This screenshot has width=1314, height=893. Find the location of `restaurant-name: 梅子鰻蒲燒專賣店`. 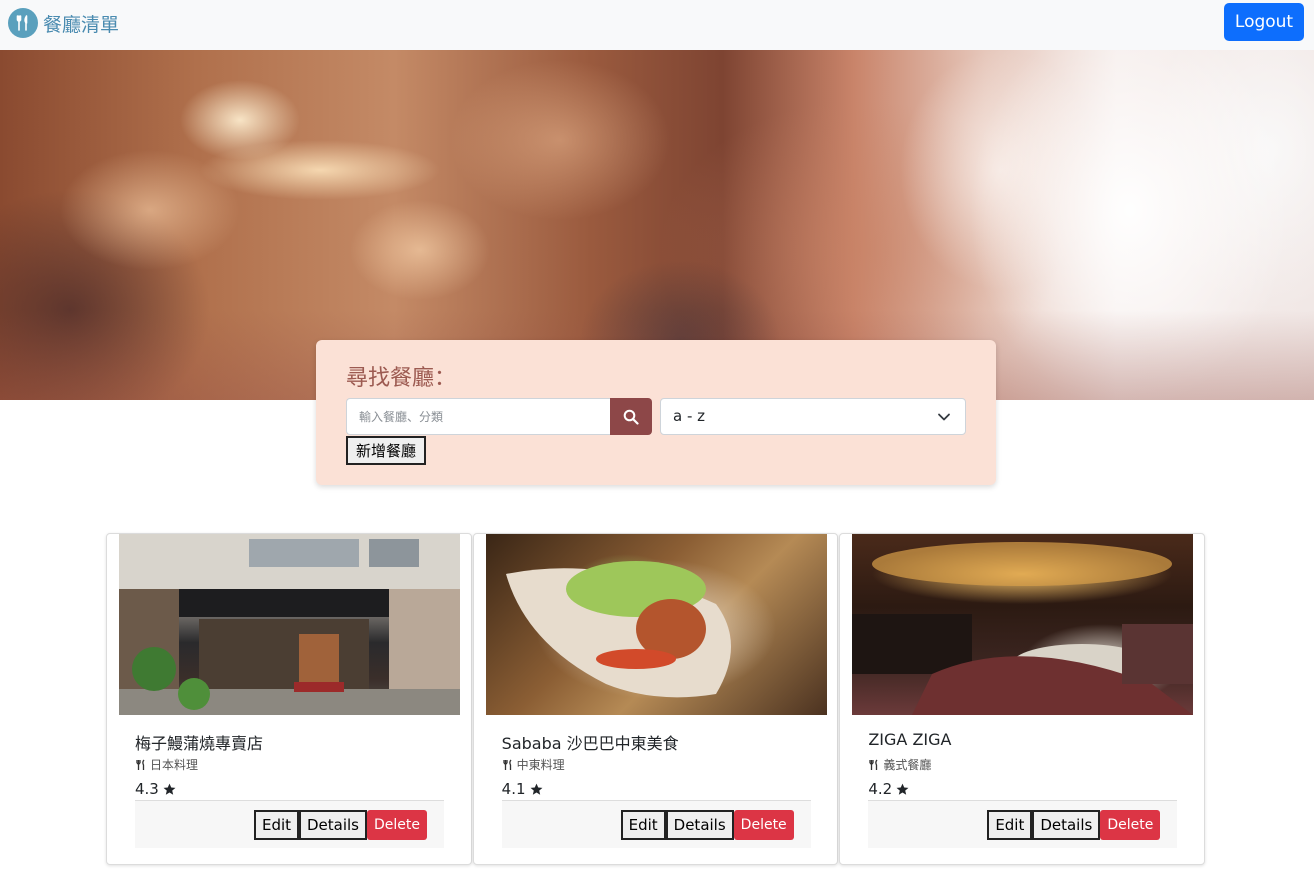

restaurant-name: 梅子鰻蒲燒專賣店 is located at coordinates (199, 743).